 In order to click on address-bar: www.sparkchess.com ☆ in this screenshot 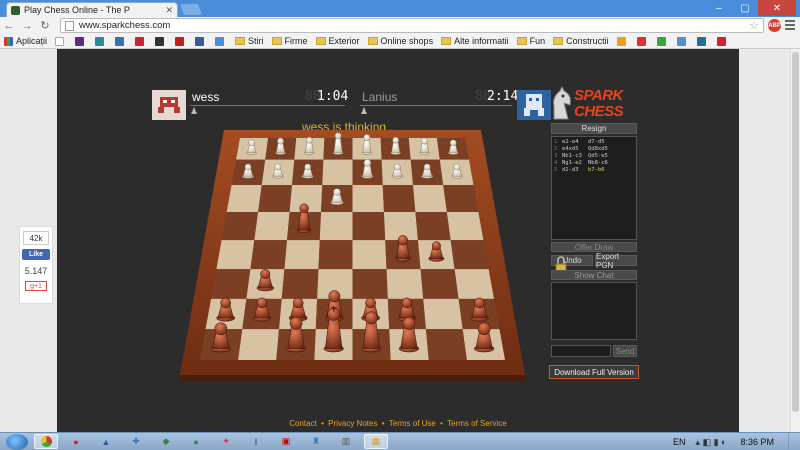, I will do `click(412, 25)`.